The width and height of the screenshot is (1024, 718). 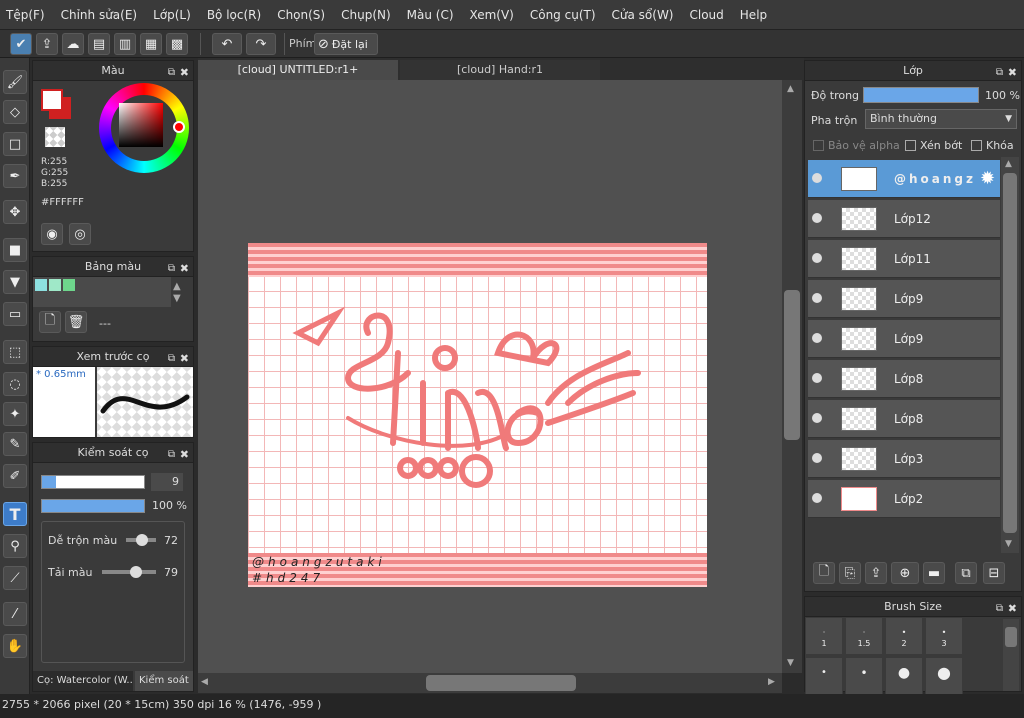 I want to click on fill-select-icon: ⚲, so click(x=15, y=546).